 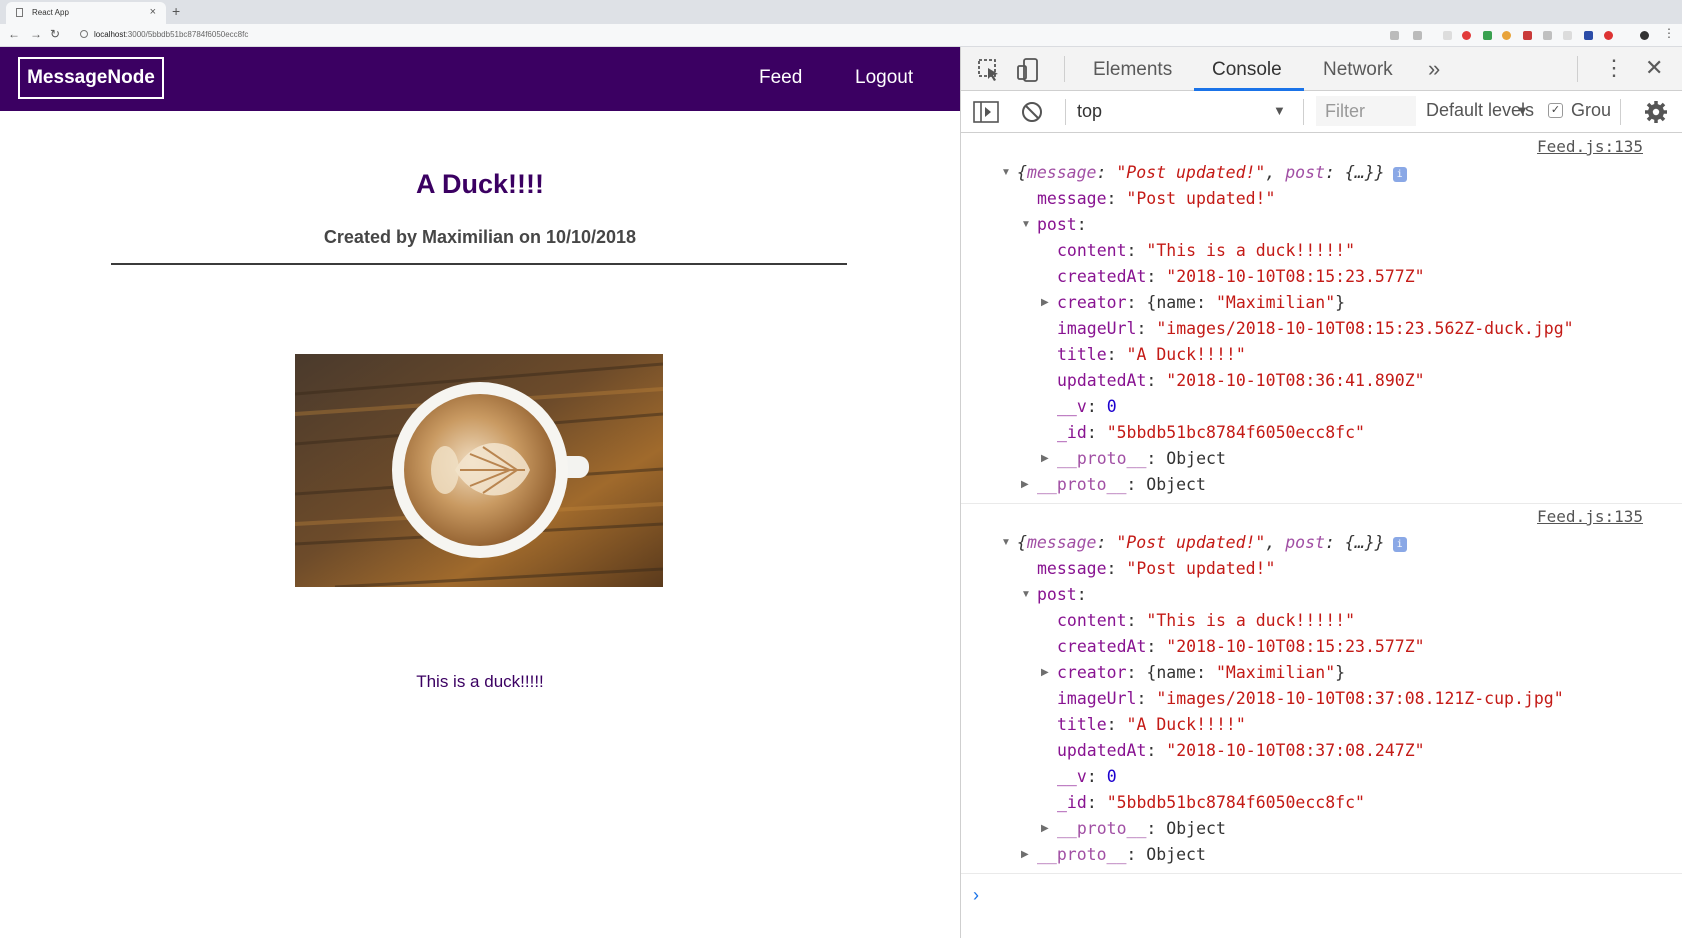 What do you see at coordinates (84, 34) in the screenshot?
I see `site-info-icon` at bounding box center [84, 34].